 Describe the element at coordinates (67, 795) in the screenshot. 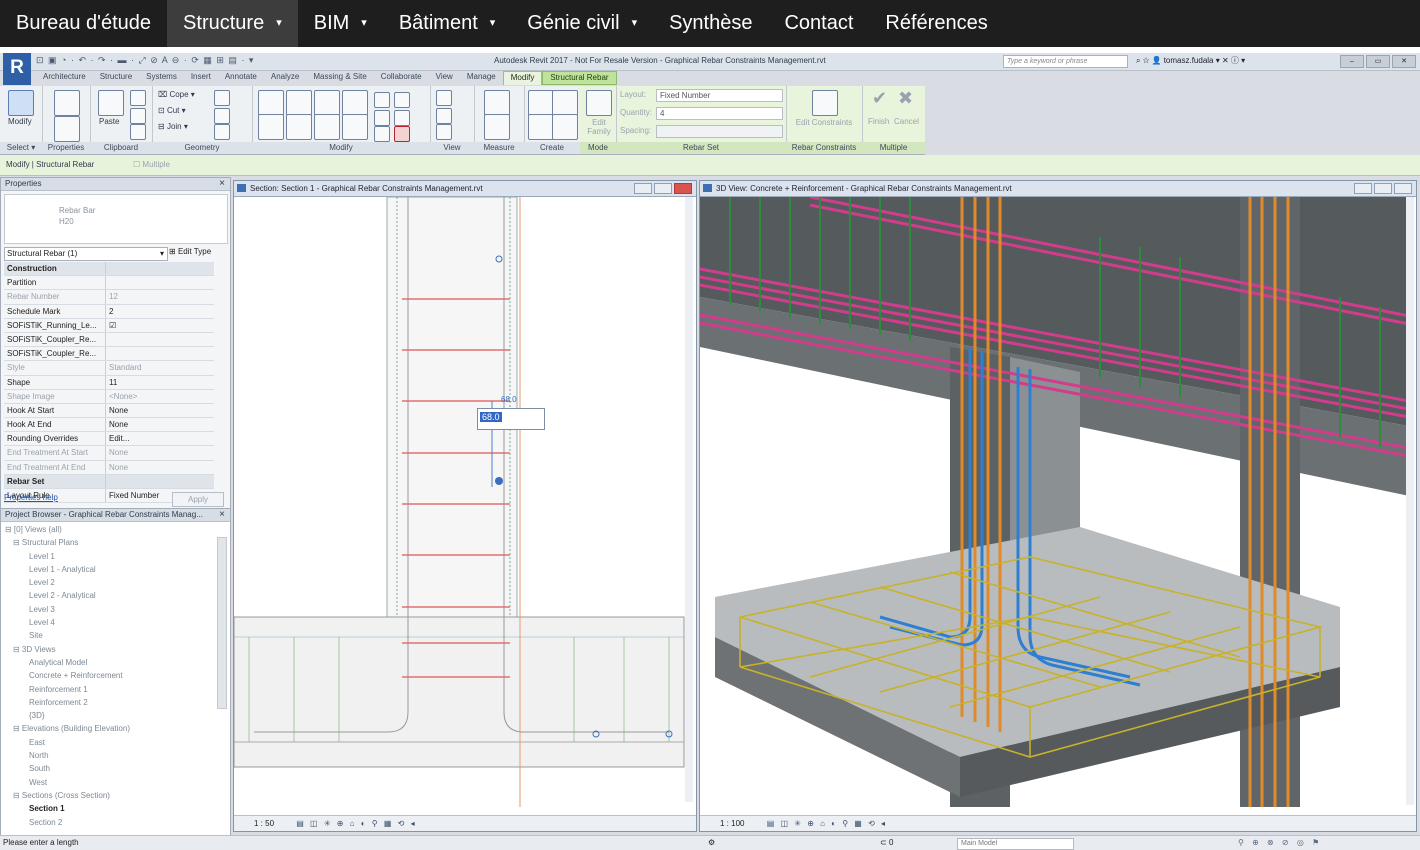

I see `browser-tree-item: ⊟ Sections (Cross Section)` at that location.